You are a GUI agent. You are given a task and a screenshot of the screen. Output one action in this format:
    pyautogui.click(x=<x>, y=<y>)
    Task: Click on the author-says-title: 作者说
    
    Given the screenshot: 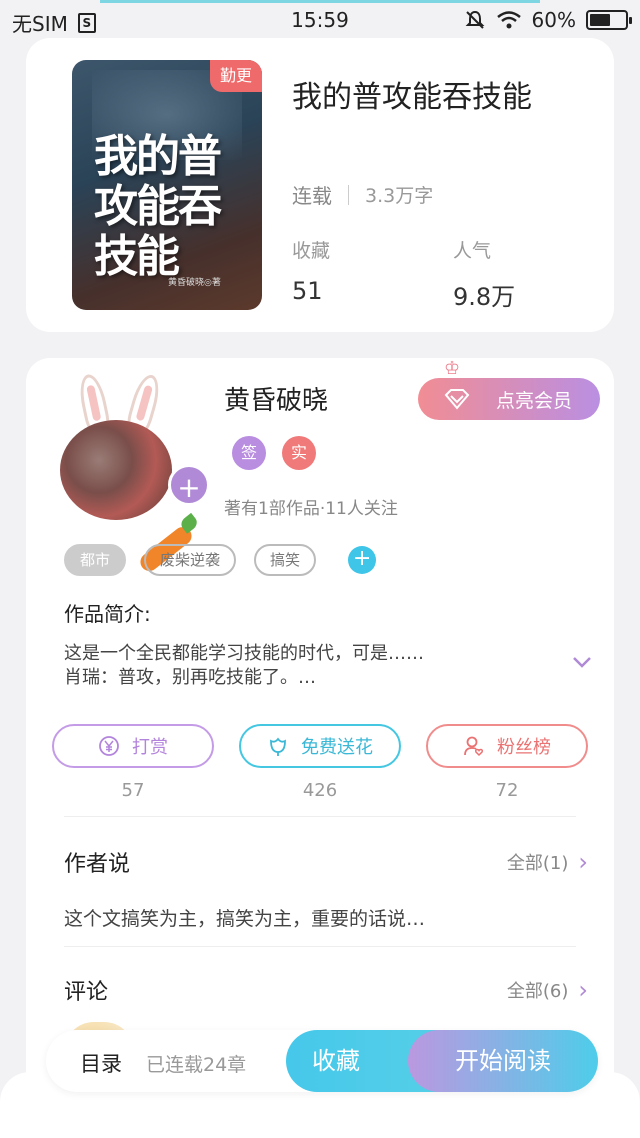 What is the action you would take?
    pyautogui.click(x=97, y=864)
    